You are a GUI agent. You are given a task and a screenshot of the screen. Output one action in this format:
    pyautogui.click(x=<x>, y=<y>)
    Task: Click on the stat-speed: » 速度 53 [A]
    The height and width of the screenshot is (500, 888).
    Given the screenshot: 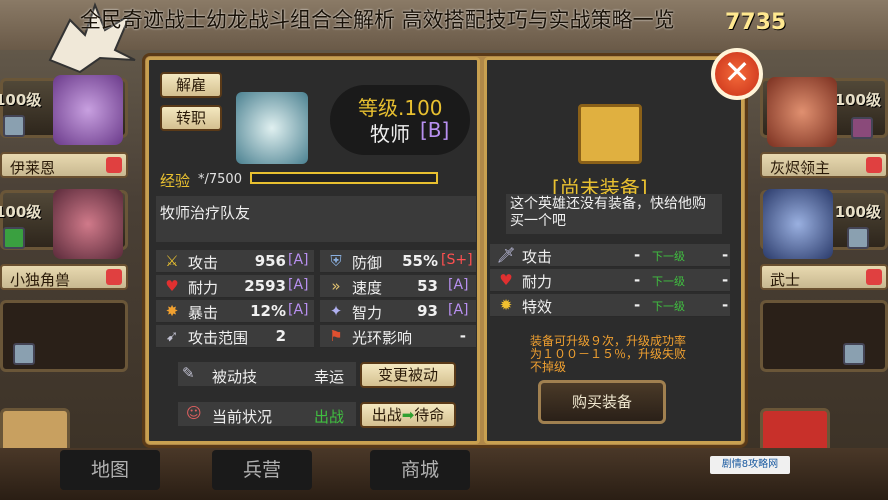 What is the action you would take?
    pyautogui.click(x=398, y=286)
    